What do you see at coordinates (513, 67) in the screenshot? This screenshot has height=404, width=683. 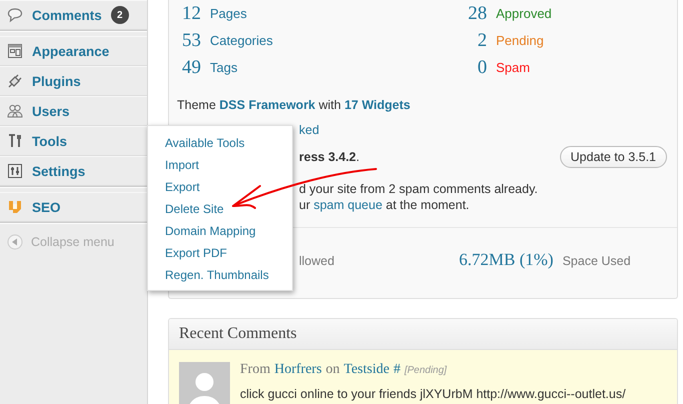 I see `stat-link: Spam` at bounding box center [513, 67].